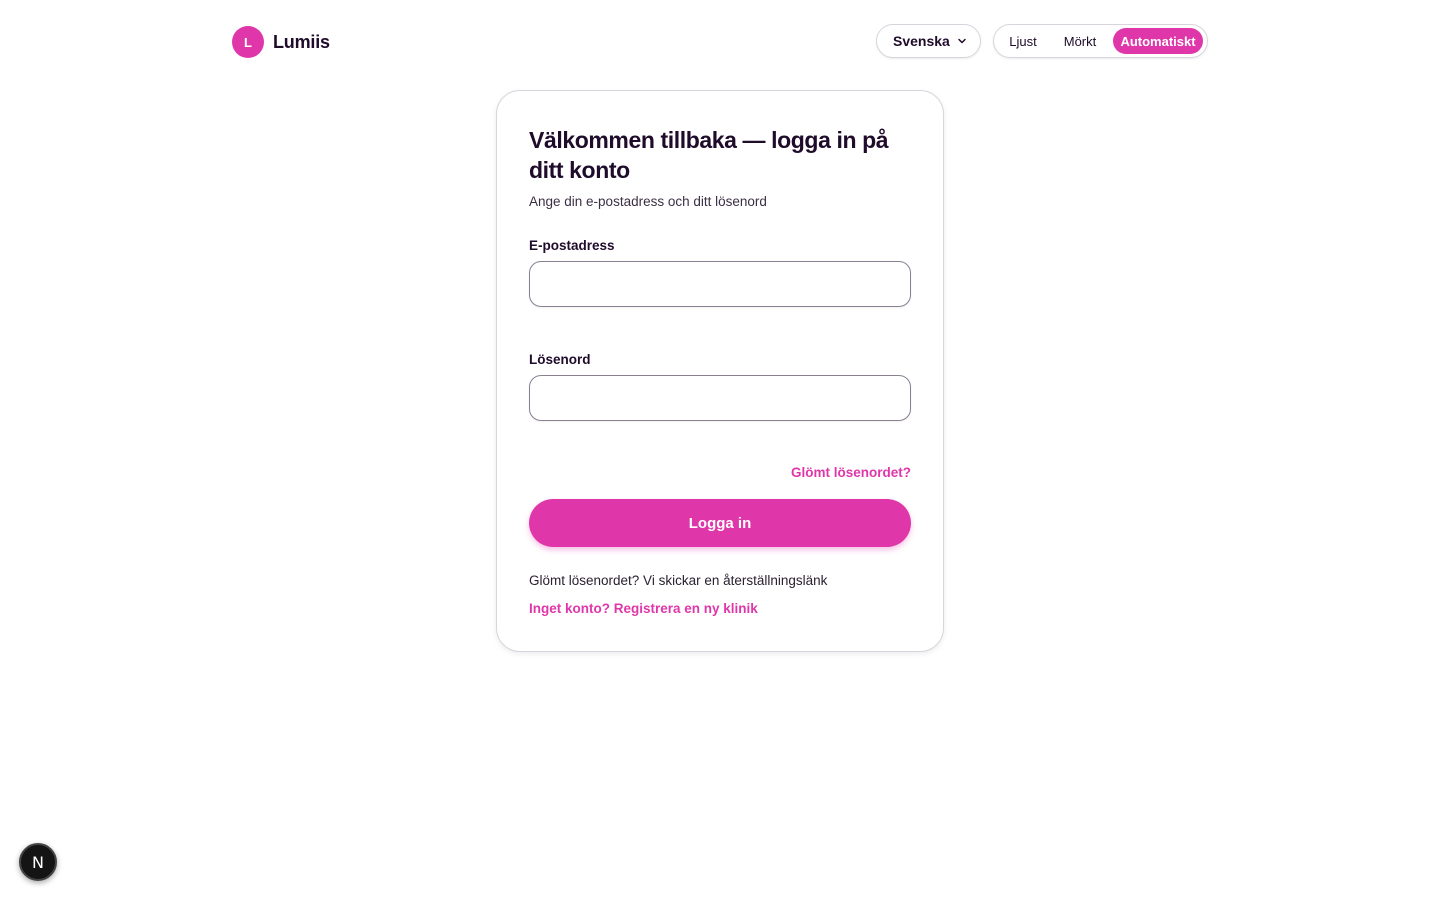 Image resolution: width=1440 pixels, height=900 pixels. I want to click on forgot-password-link: Glömt lösenordet?, so click(851, 472).